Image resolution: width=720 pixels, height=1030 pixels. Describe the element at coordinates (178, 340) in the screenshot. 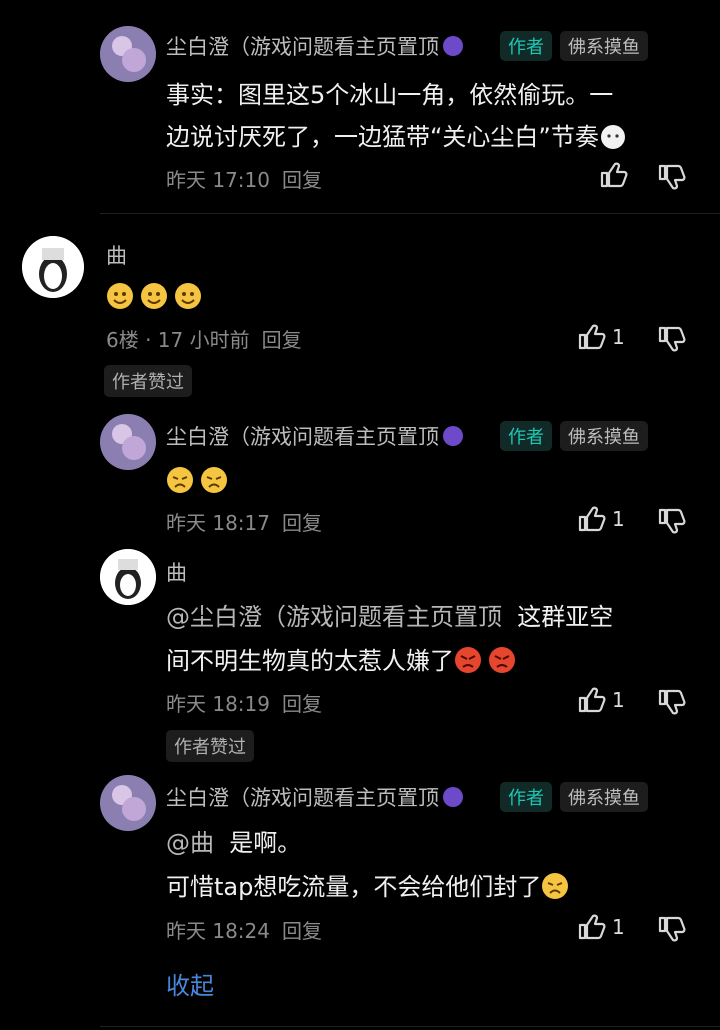

I see `floor-time: 6楼 · 17 小时前` at that location.